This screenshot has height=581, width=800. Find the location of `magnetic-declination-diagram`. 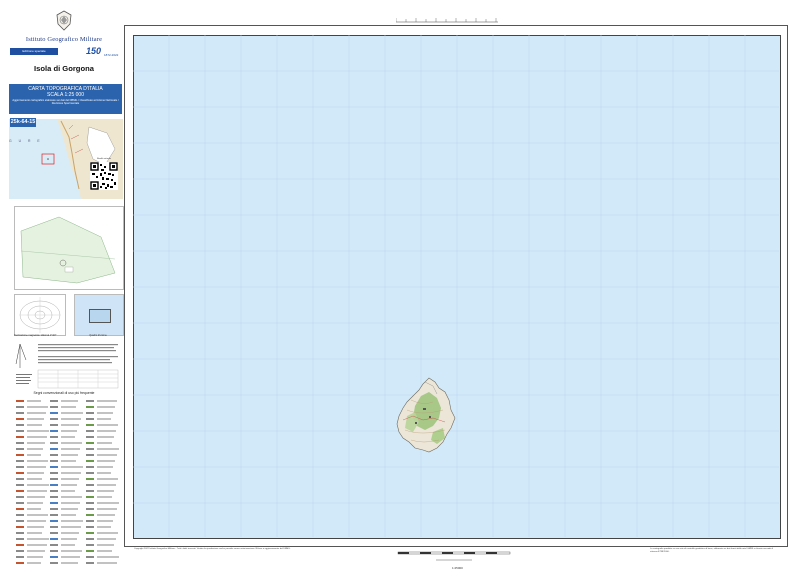

magnetic-declination-diagram is located at coordinates (40, 315).